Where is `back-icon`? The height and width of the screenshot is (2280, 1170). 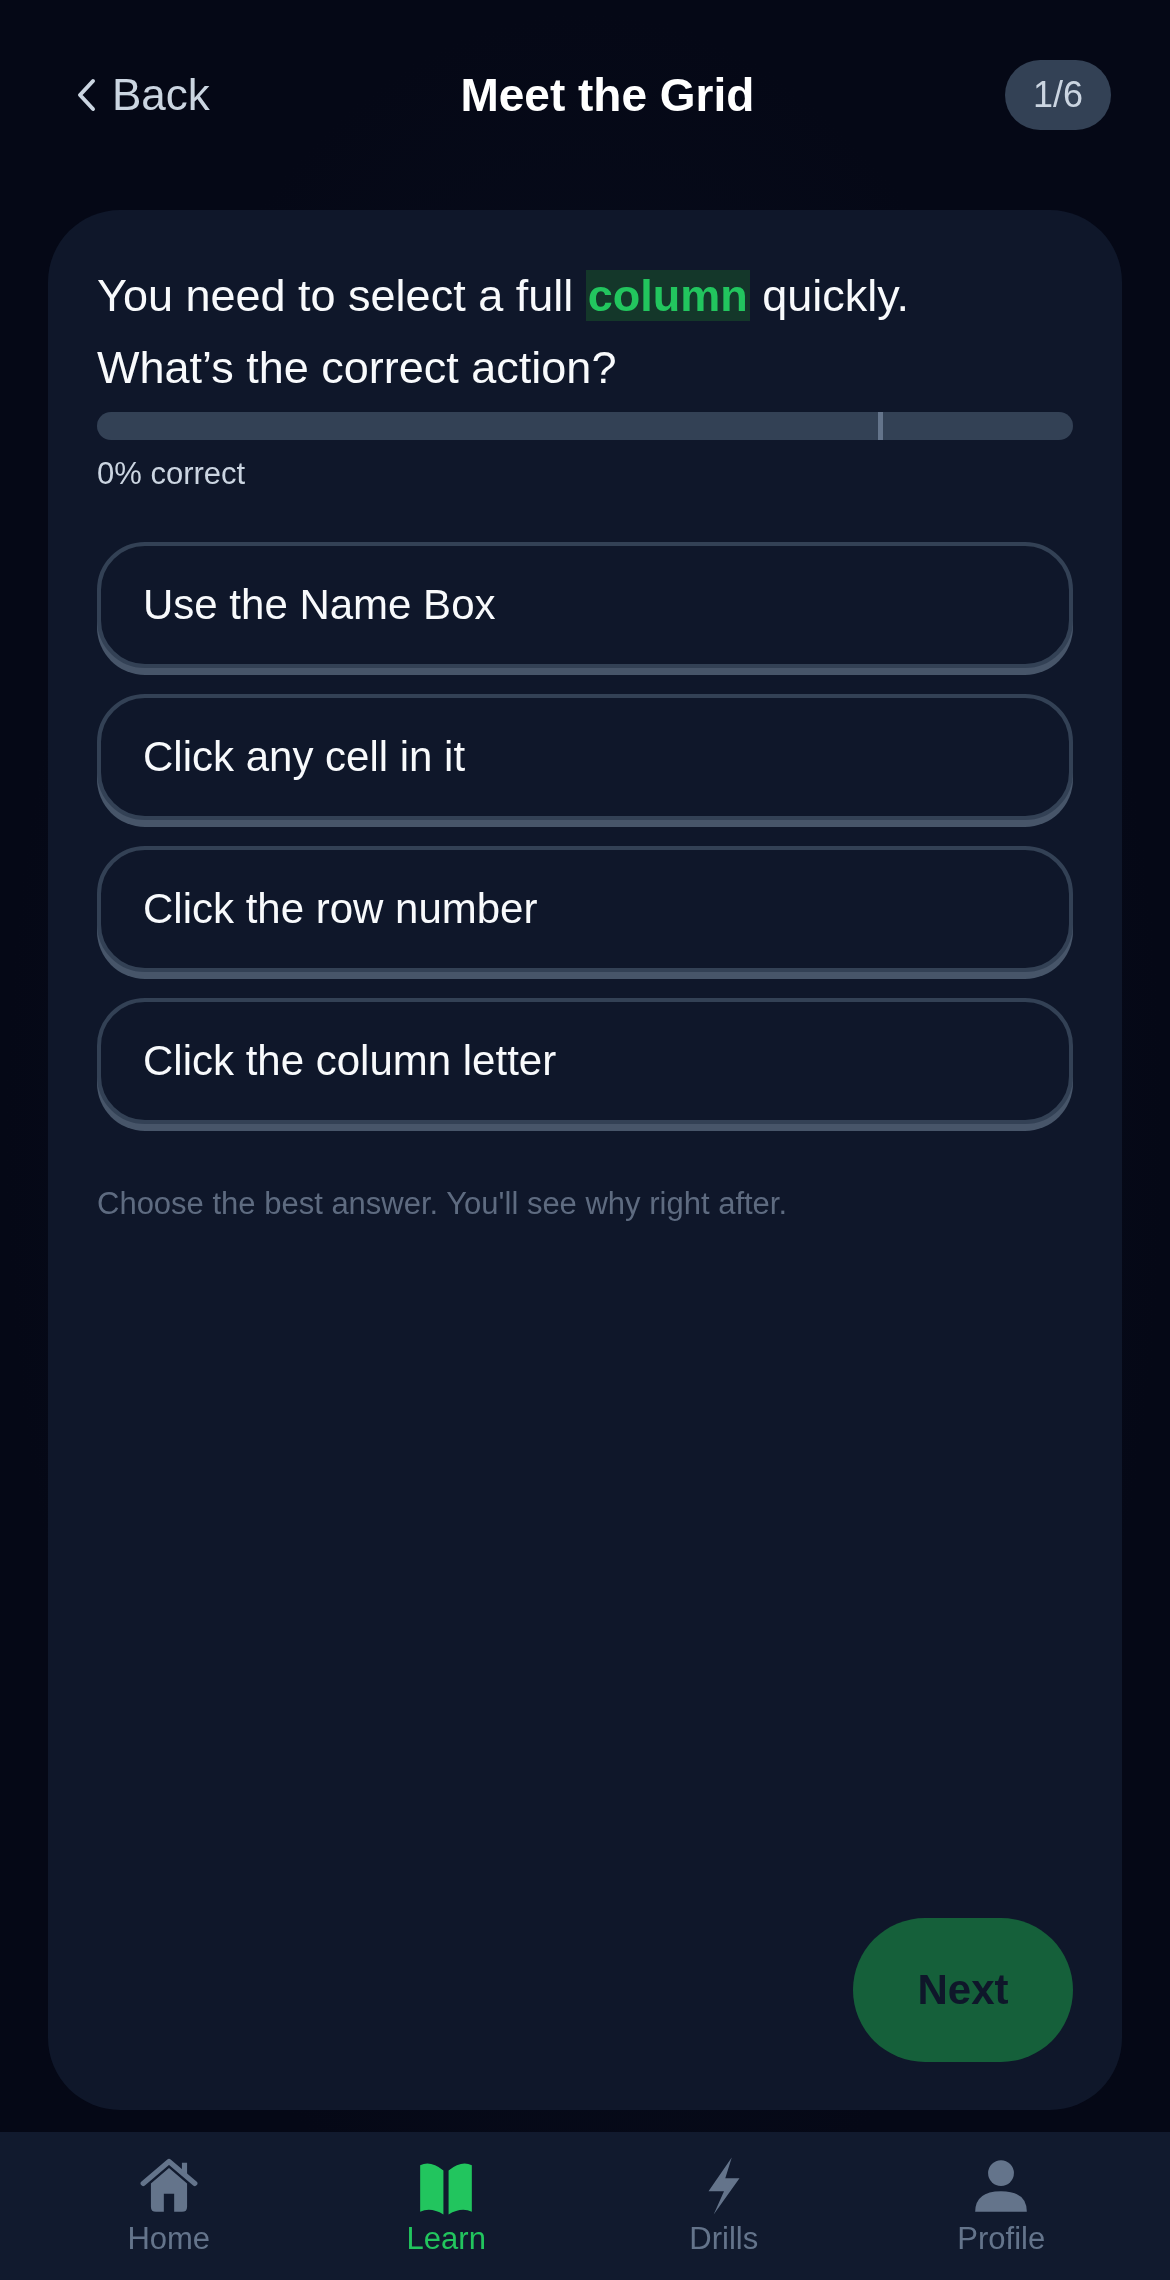
back-icon is located at coordinates (86, 95).